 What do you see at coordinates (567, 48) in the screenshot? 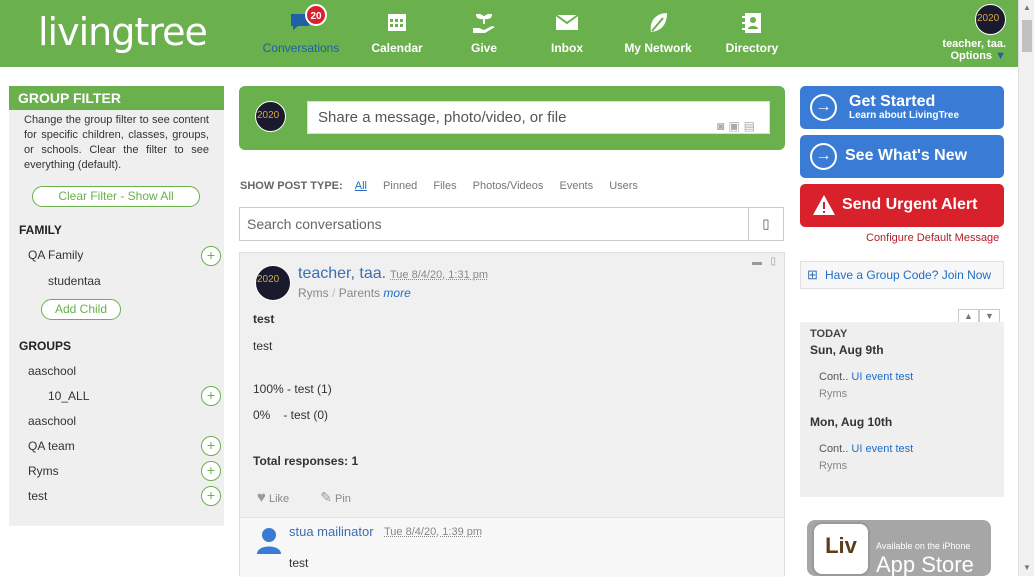
I see `nav-label: Inbox` at bounding box center [567, 48].